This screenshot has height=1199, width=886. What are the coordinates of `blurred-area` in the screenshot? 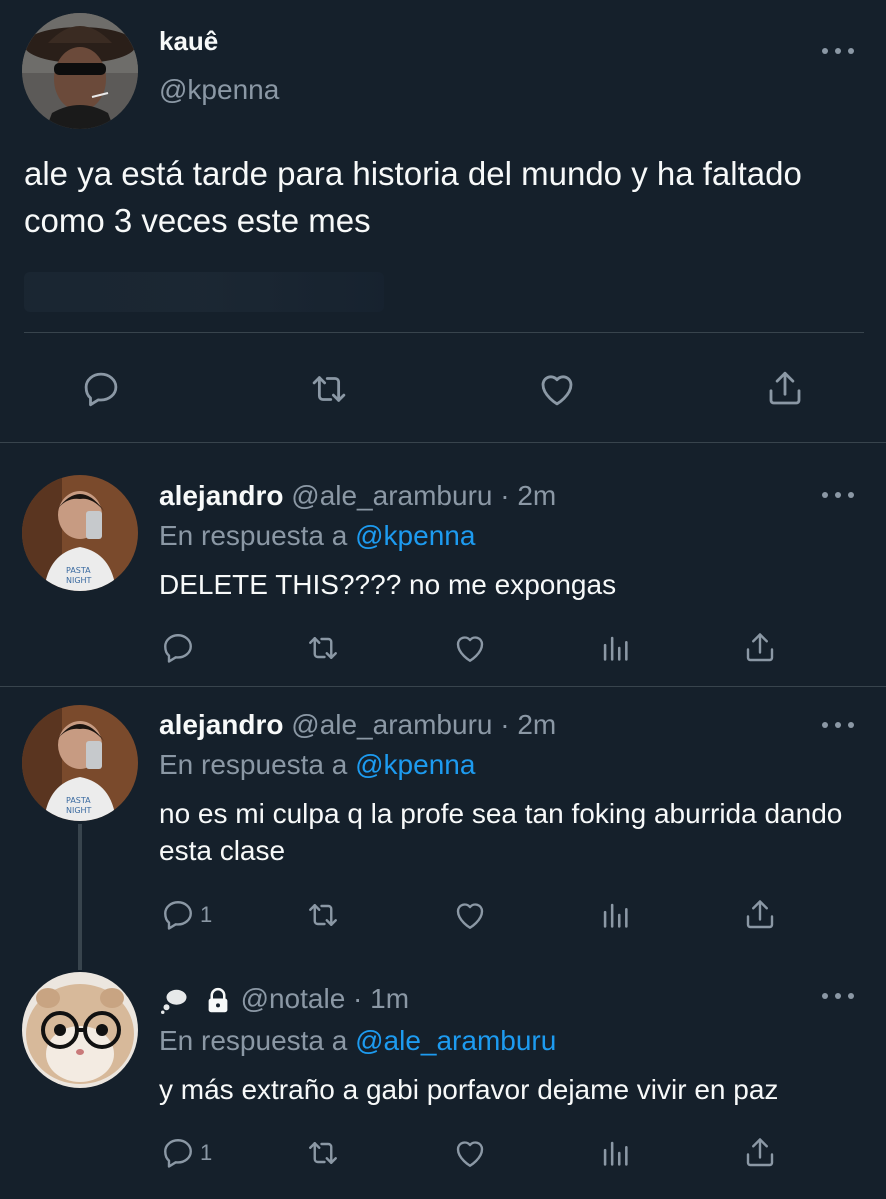 It's located at (204, 292).